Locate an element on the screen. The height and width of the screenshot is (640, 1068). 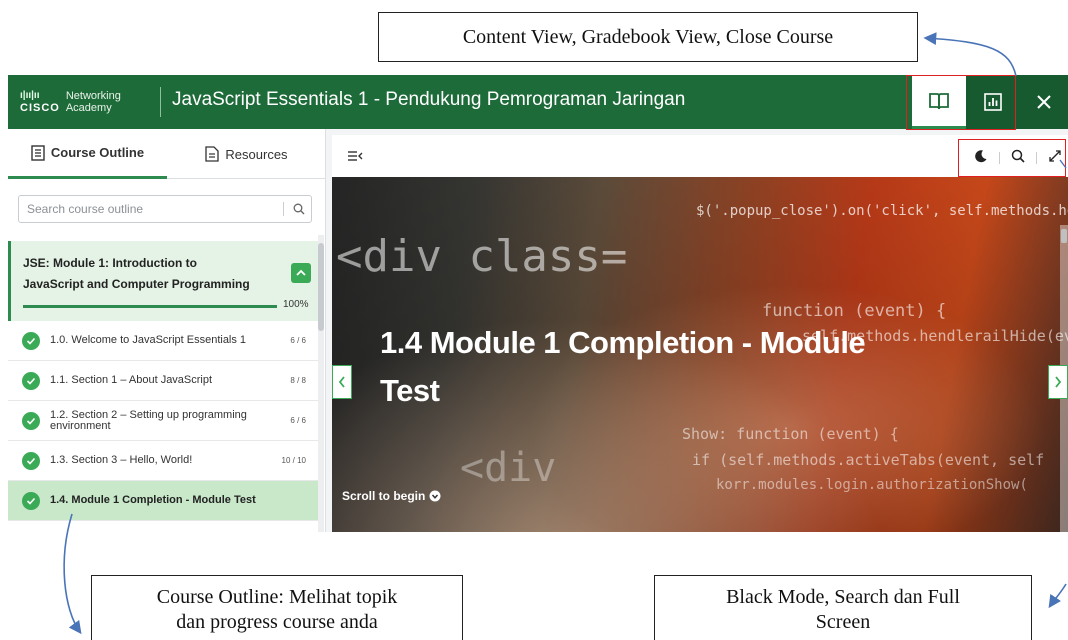
tab-resources-label: Resources is located at coordinates (256, 154).